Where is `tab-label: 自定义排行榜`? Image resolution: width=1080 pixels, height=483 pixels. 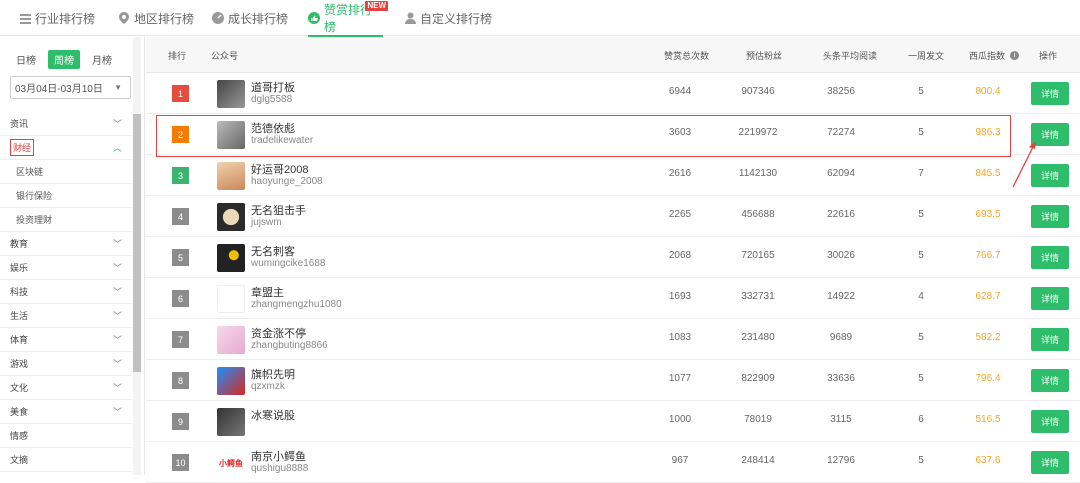
tab-label: 自定义排行榜 is located at coordinates (456, 18).